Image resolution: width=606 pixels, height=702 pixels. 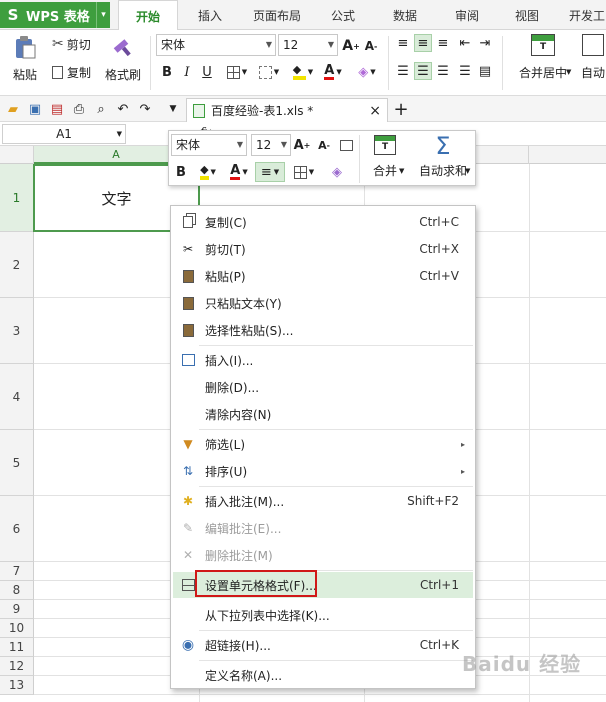 I want to click on distributed-icon: ▤, so click(x=485, y=71).